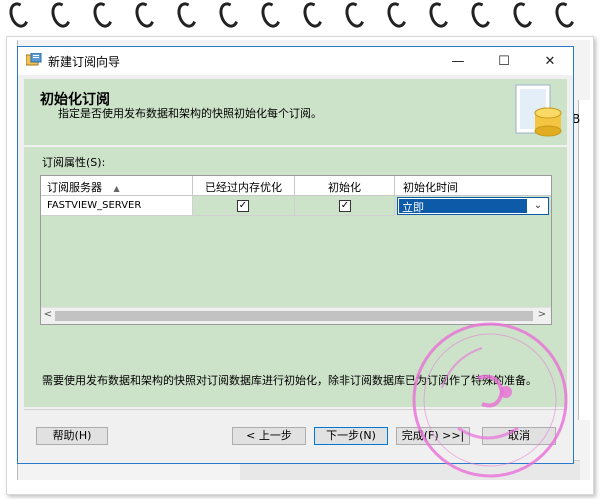 The height and width of the screenshot is (499, 600). What do you see at coordinates (34, 59) in the screenshot?
I see `wizard-app-icon` at bounding box center [34, 59].